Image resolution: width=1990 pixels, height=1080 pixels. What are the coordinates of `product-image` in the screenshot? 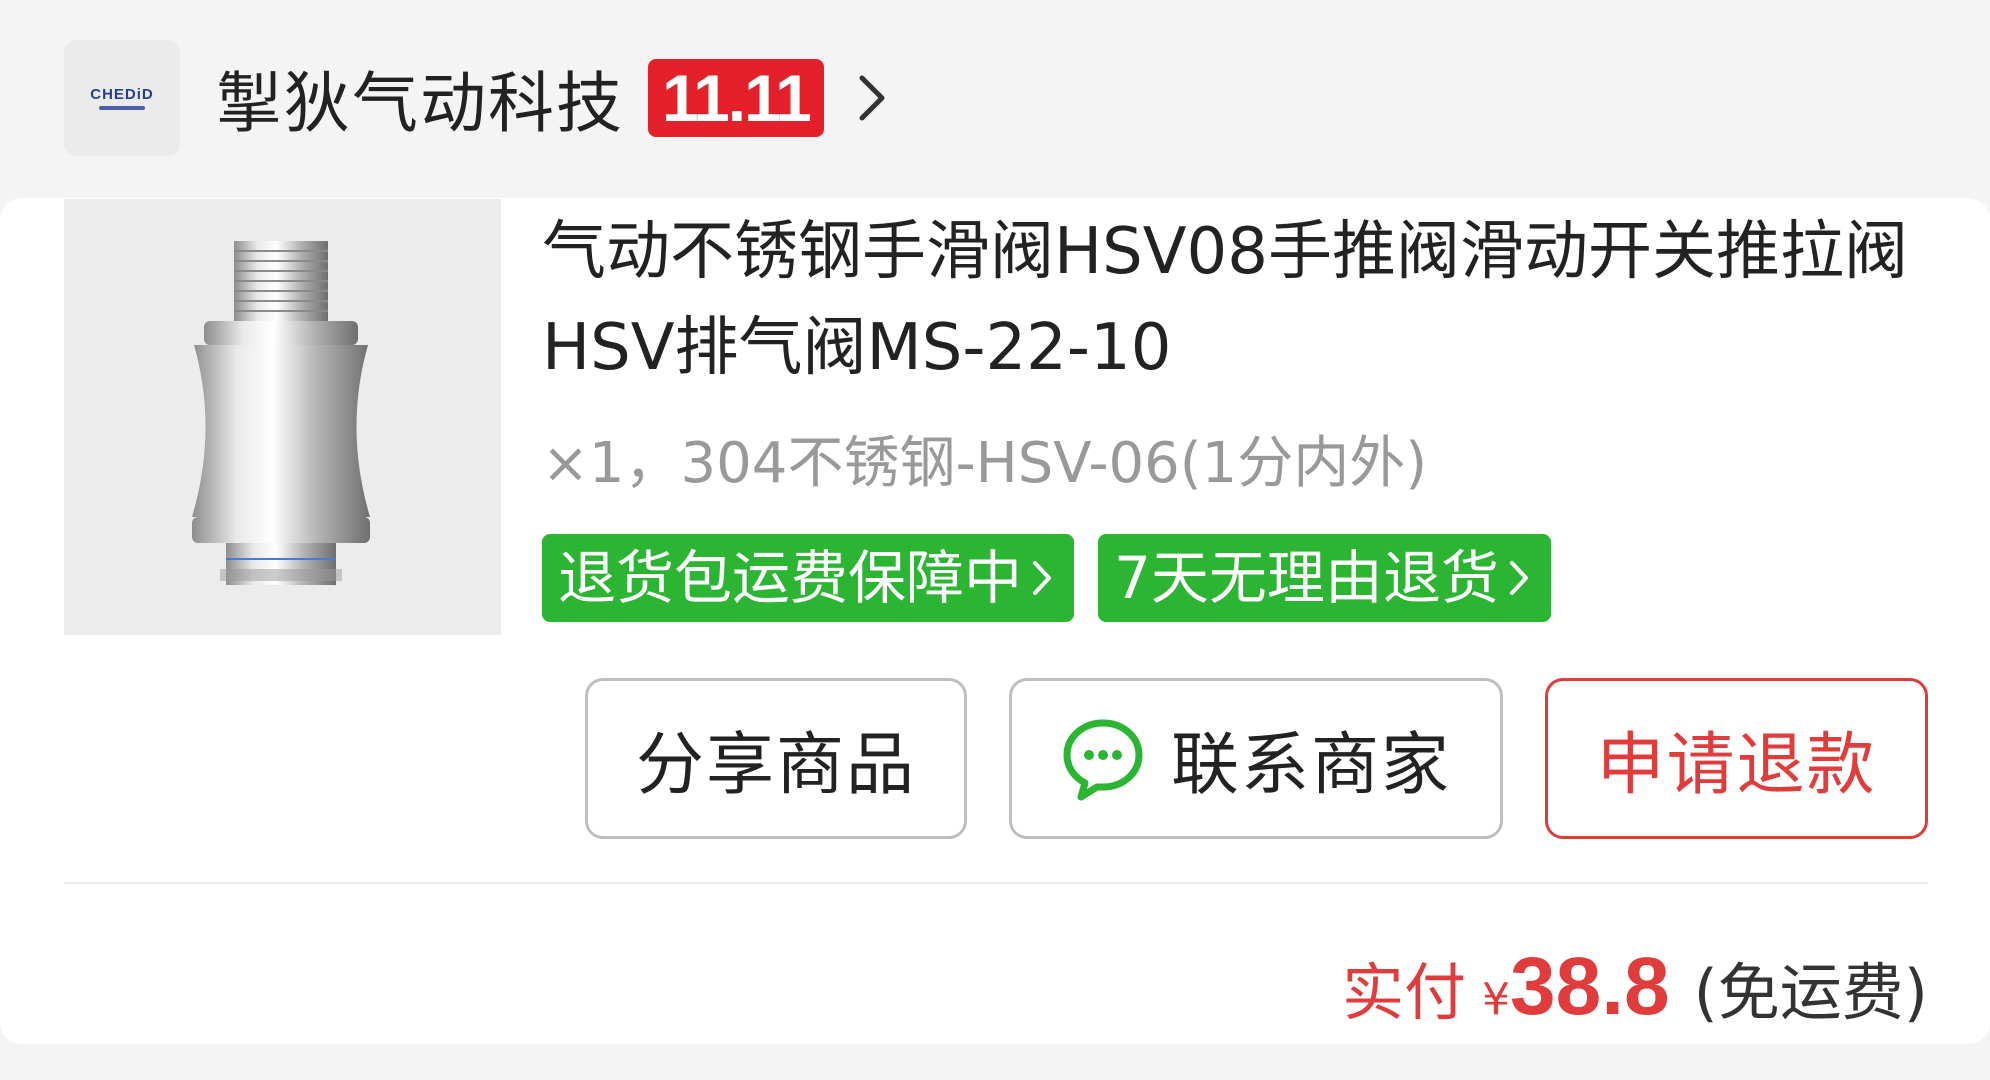 It's located at (282, 417).